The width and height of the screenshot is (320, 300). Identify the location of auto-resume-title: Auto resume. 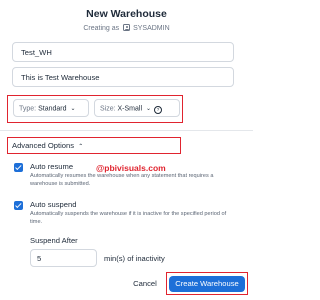
(52, 166).